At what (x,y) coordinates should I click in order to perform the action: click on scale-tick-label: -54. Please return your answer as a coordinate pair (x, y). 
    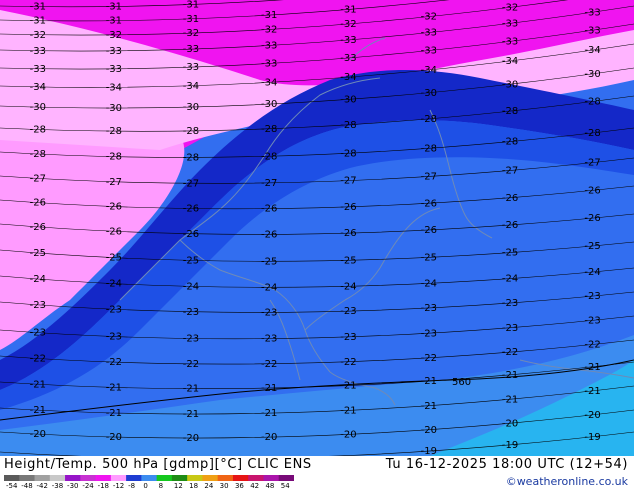
    Looking at the image, I should click on (12, 485).